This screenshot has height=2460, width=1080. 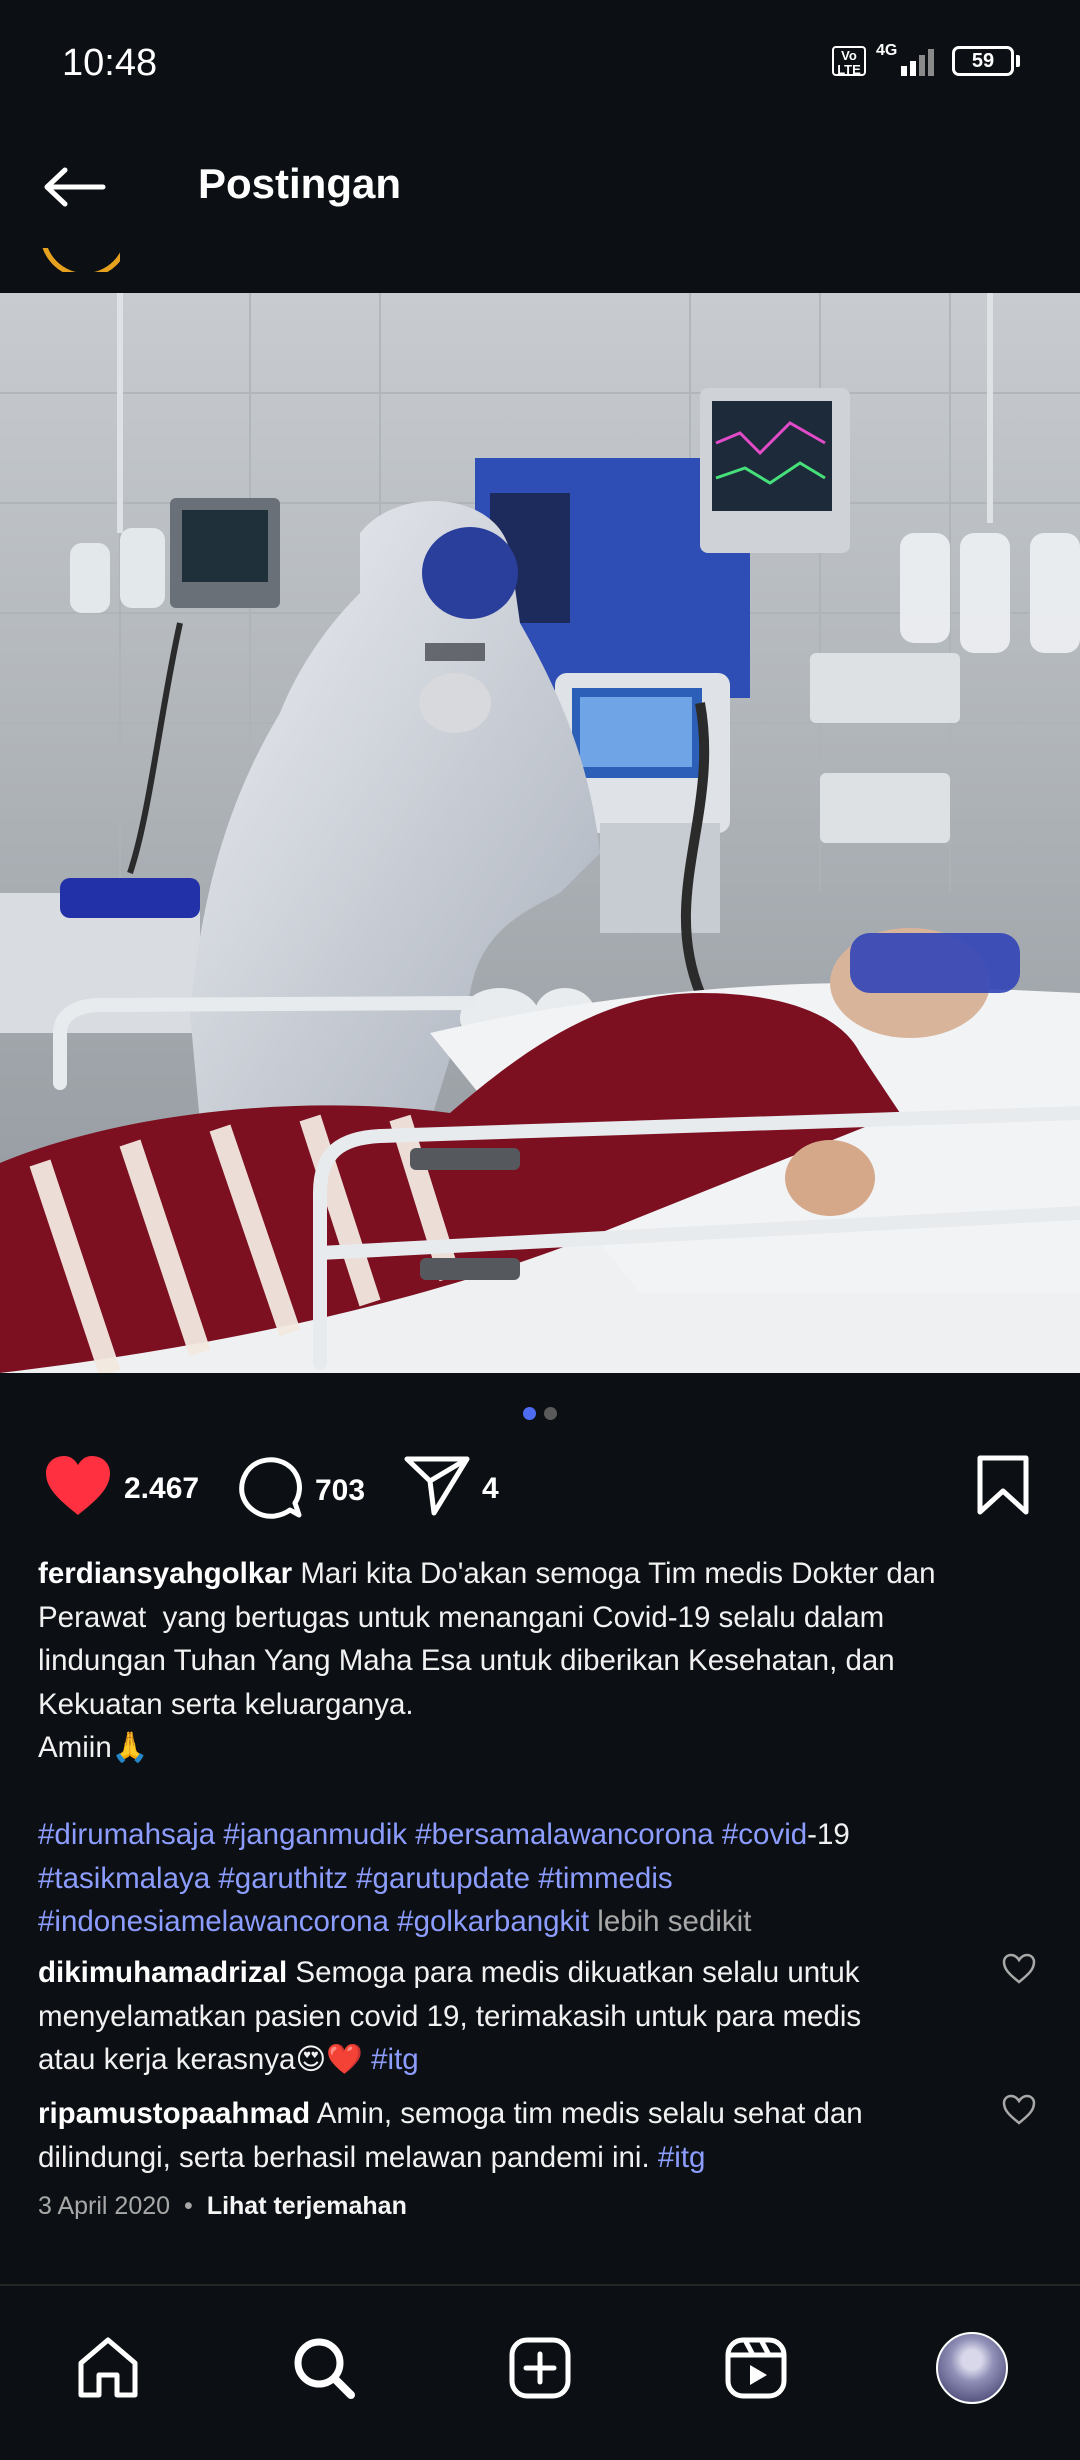 I want to click on bookmark-icon, so click(x=1003, y=1485).